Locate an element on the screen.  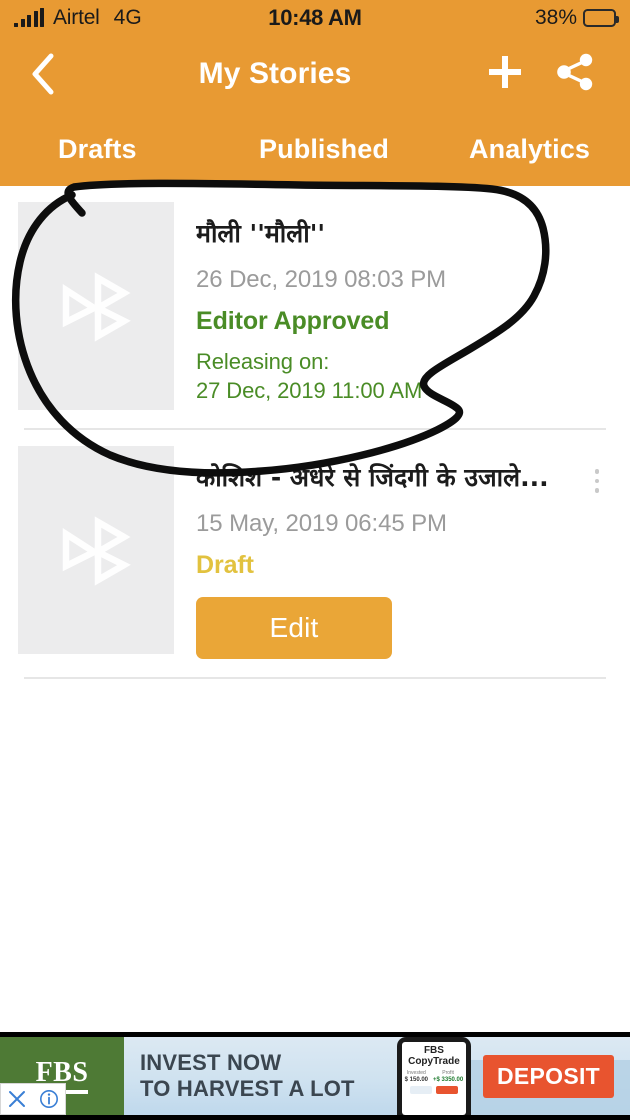
back-button is located at coordinates (43, 74).